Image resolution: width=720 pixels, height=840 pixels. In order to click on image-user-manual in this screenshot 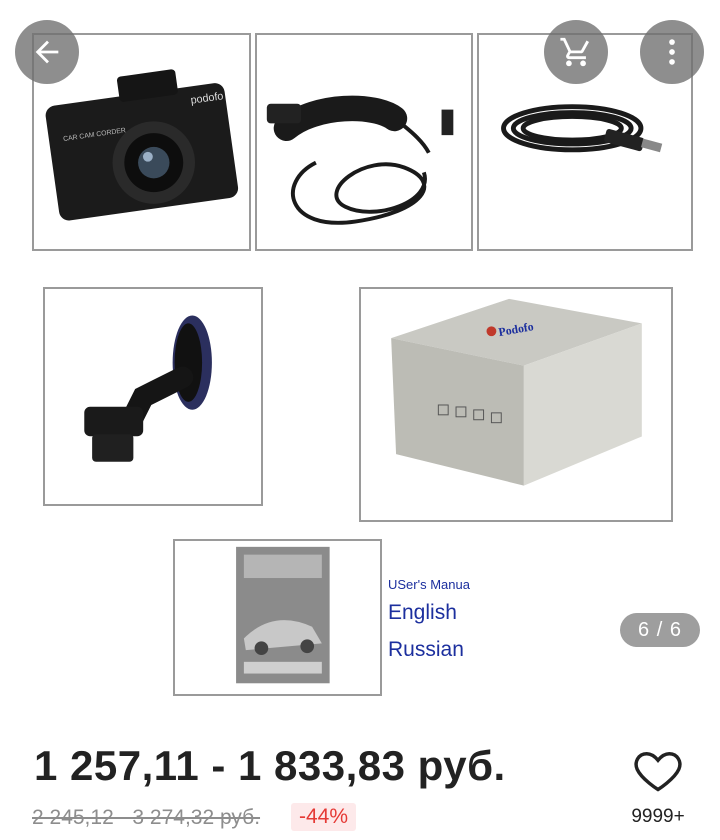, I will do `click(277, 617)`.